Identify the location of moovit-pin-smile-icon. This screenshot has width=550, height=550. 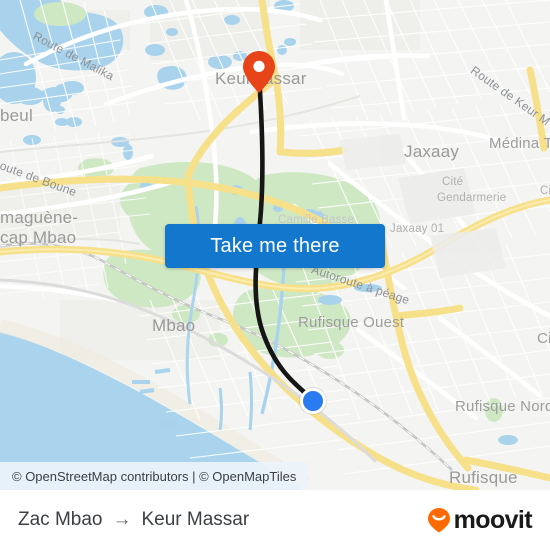
(438, 520).